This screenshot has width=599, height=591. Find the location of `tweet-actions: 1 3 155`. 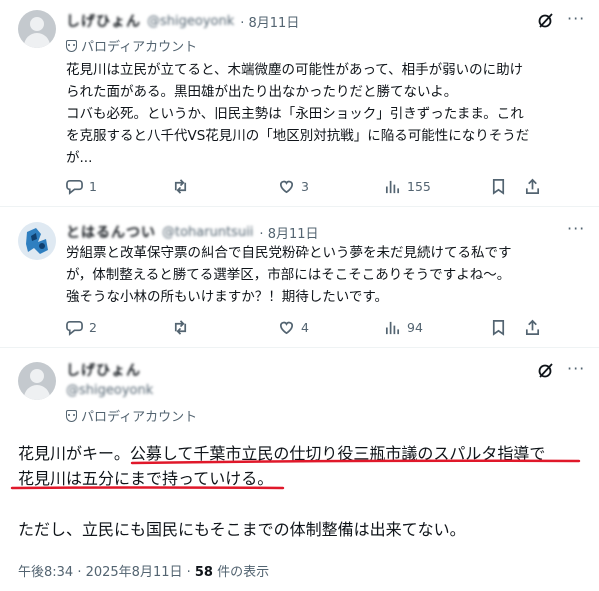

tweet-actions: 1 3 155 is located at coordinates (326, 186).